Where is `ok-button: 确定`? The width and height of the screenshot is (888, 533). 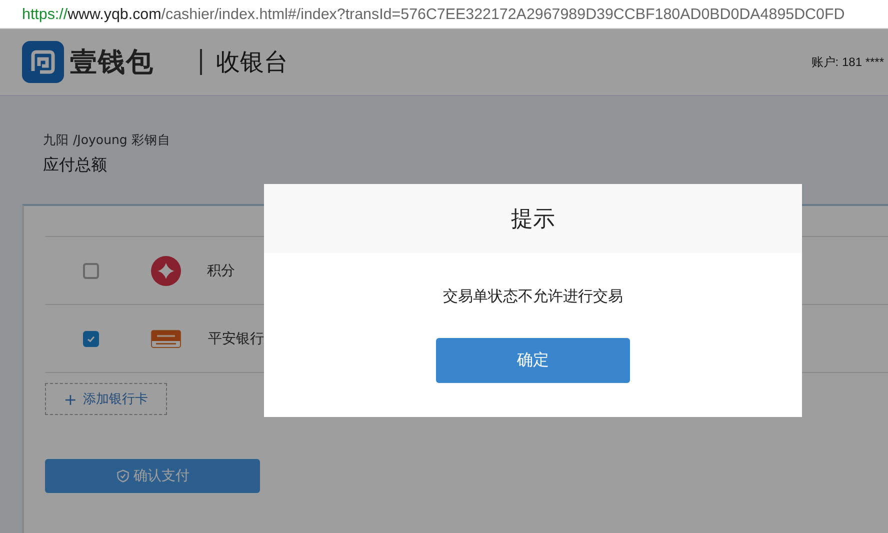 ok-button: 确定 is located at coordinates (533, 360).